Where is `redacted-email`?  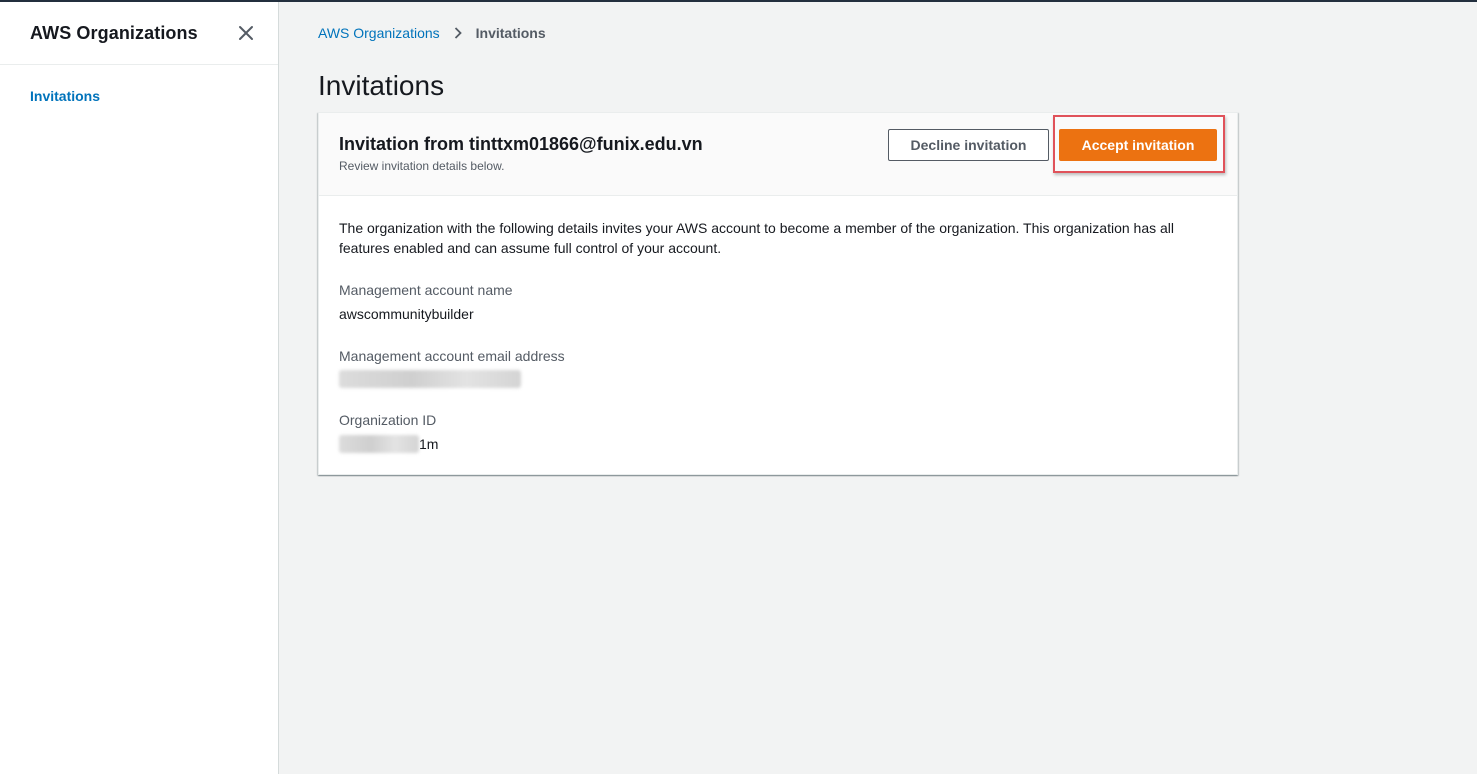 redacted-email is located at coordinates (430, 379).